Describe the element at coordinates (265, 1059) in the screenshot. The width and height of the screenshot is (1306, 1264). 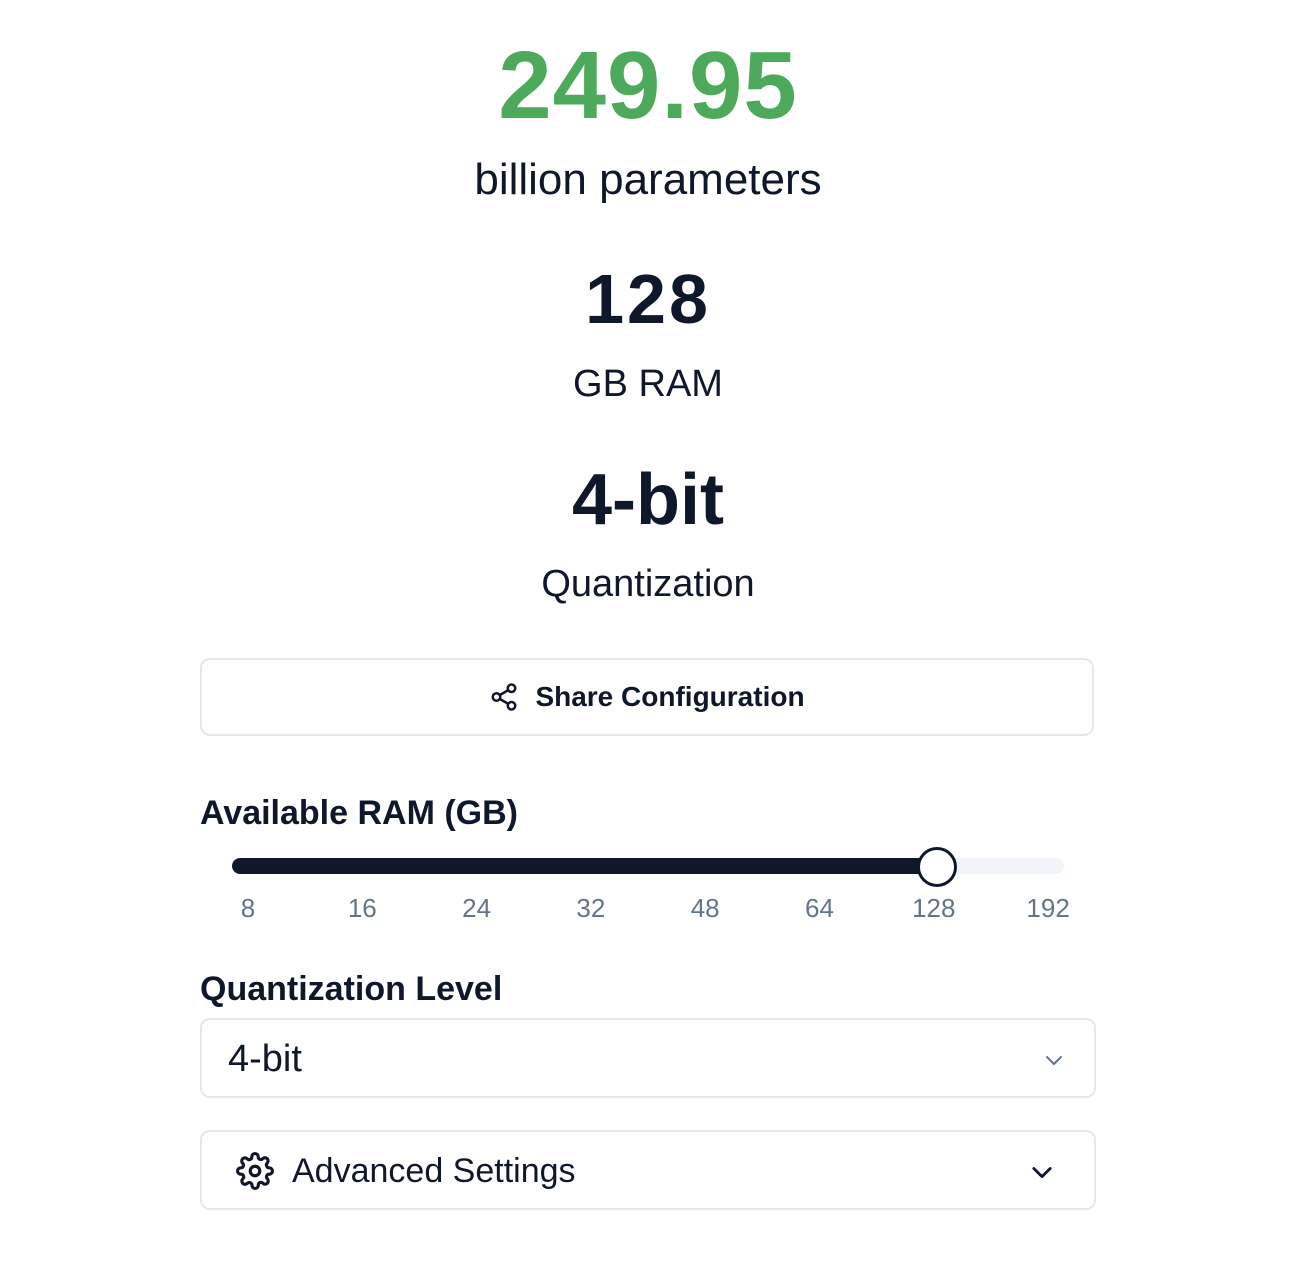
I see `quantization-select-value: 4-bit` at that location.